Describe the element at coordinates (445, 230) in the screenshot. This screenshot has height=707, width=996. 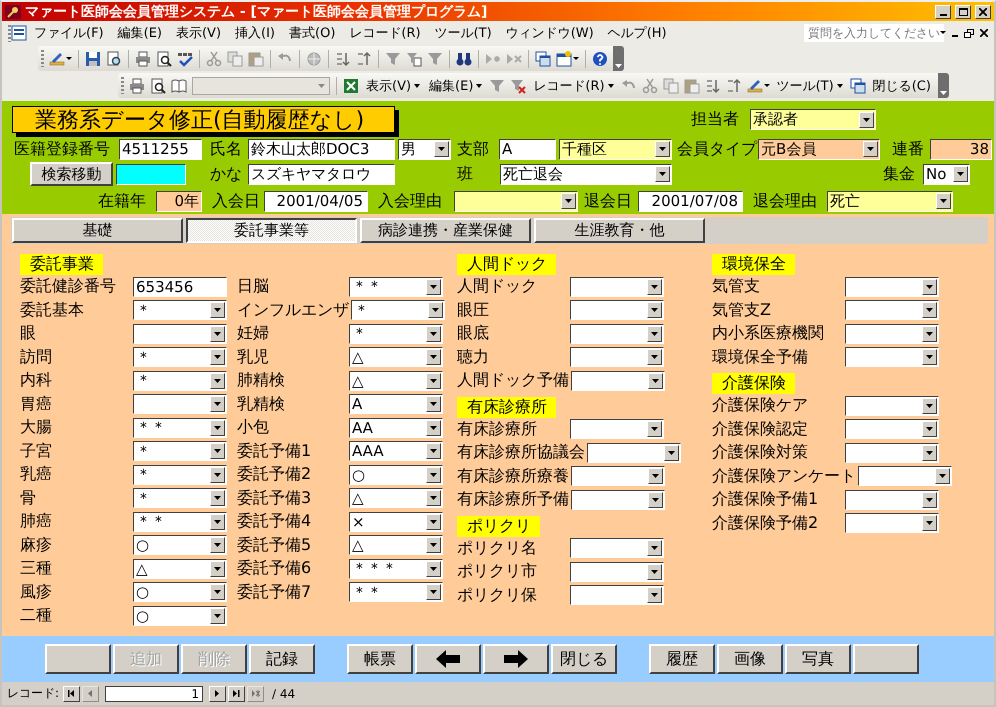
I see `tab: 病診連携・産業保健` at that location.